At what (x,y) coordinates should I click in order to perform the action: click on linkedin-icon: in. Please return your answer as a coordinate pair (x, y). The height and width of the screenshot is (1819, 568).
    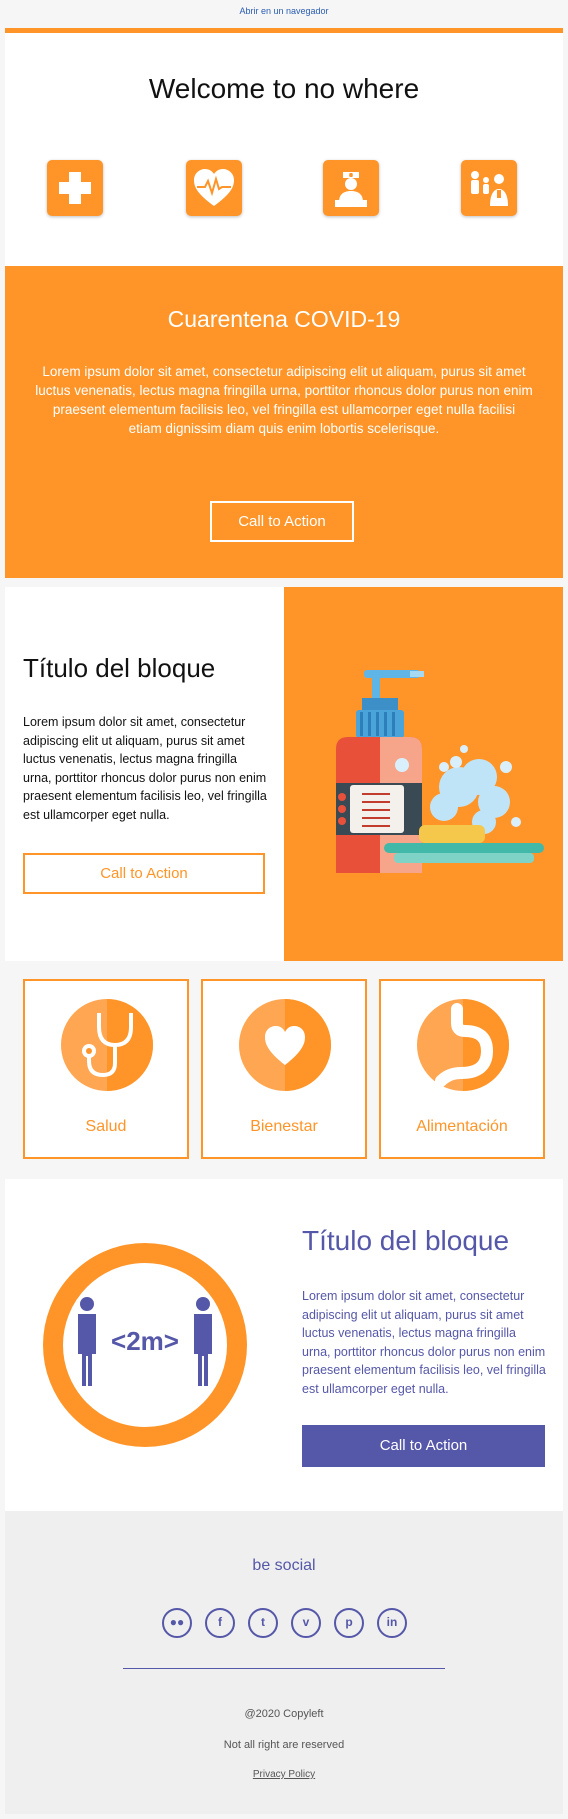
    Looking at the image, I should click on (392, 1623).